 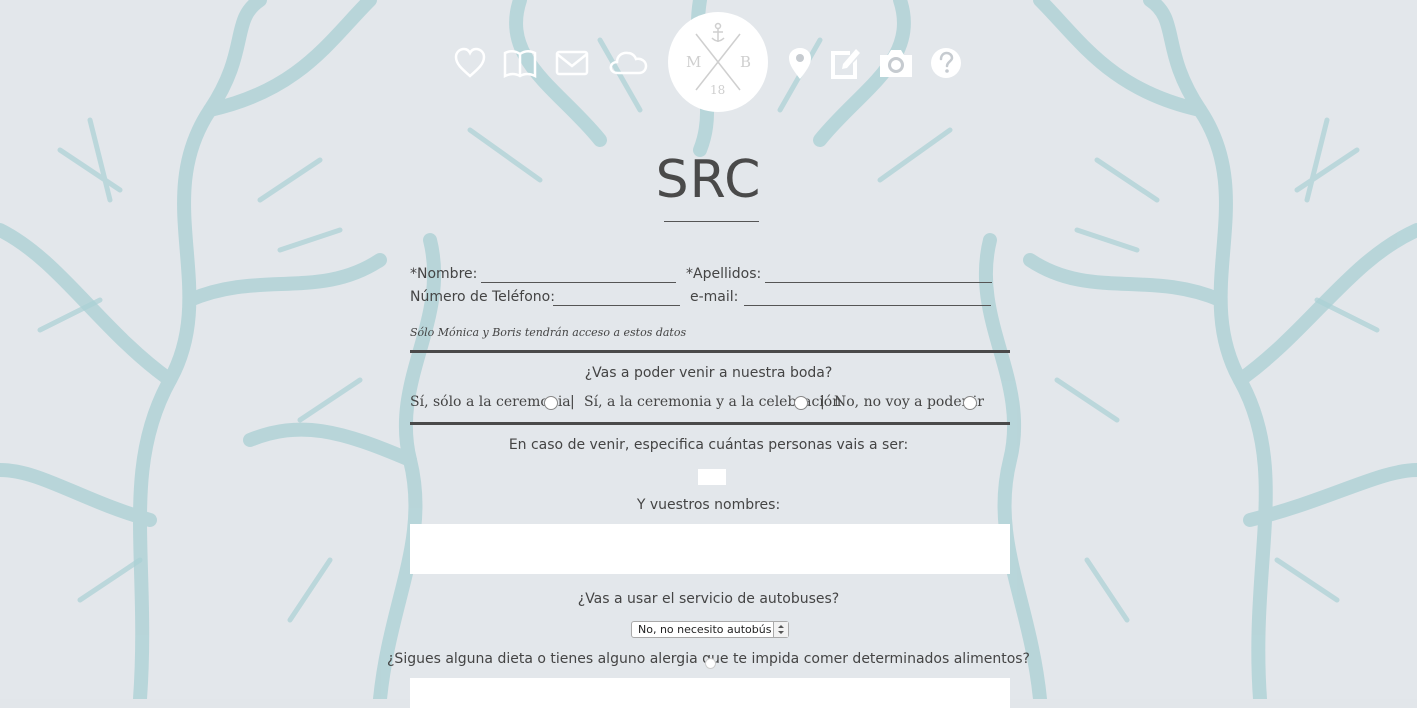 What do you see at coordinates (551, 403) in the screenshot?
I see `attend-radio-ceremony` at bounding box center [551, 403].